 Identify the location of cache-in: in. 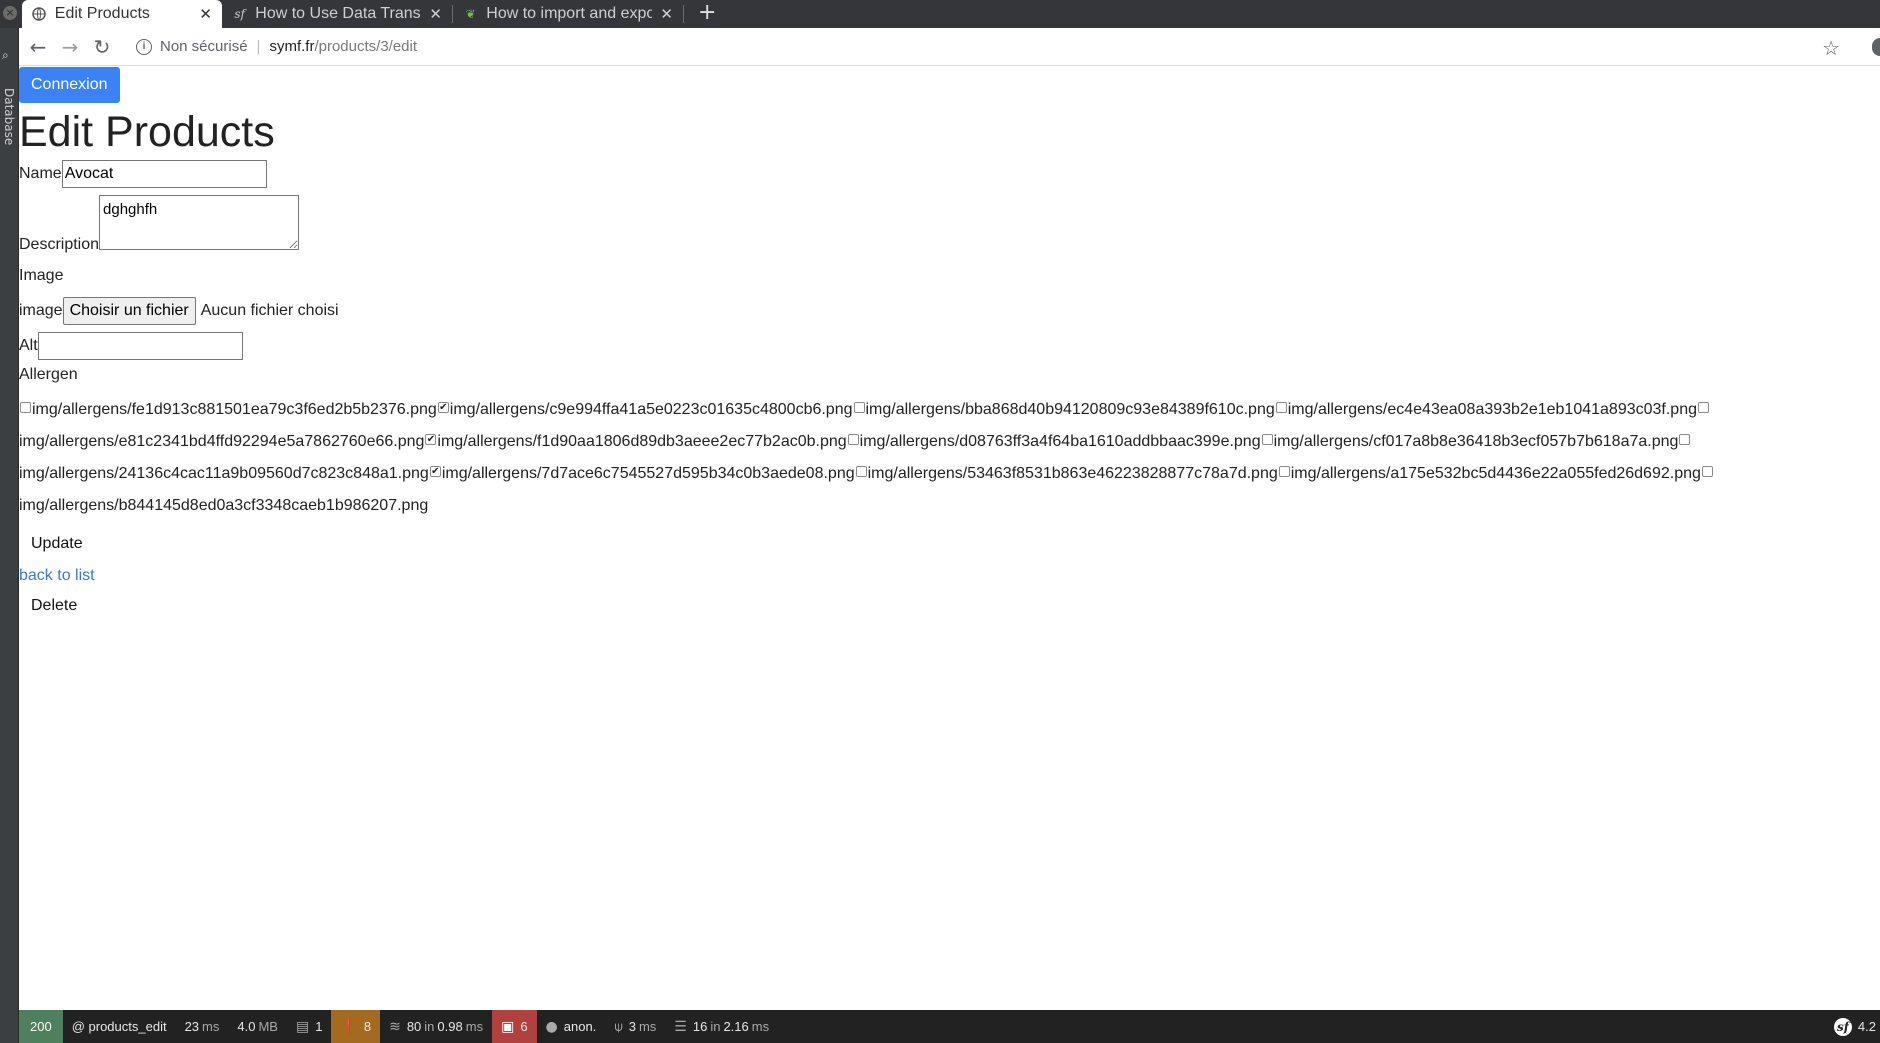
(429, 1026).